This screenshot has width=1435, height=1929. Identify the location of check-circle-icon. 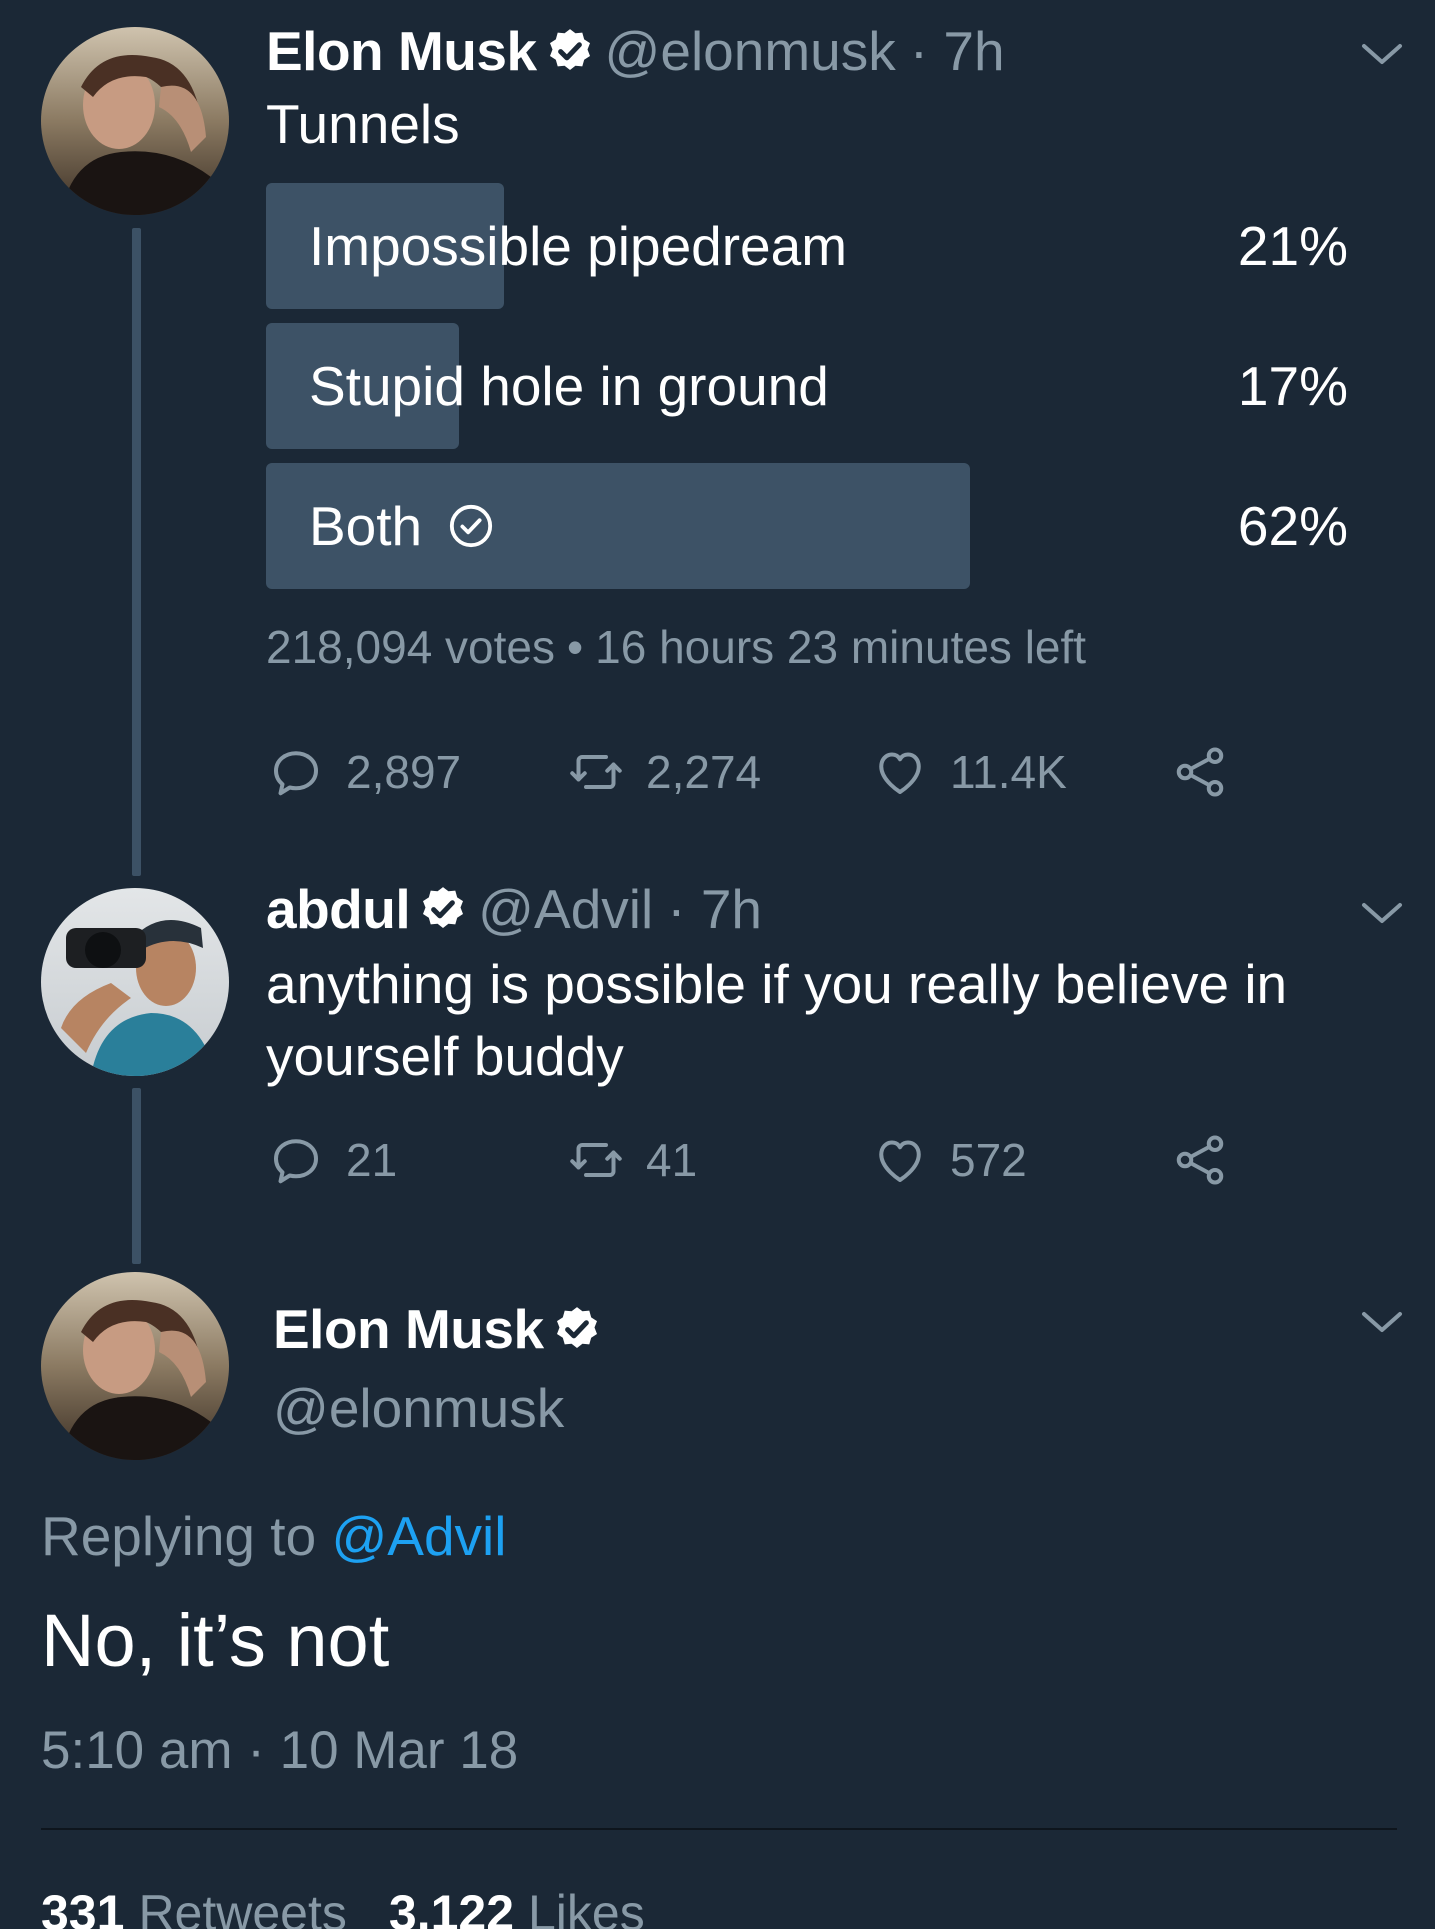
(471, 526).